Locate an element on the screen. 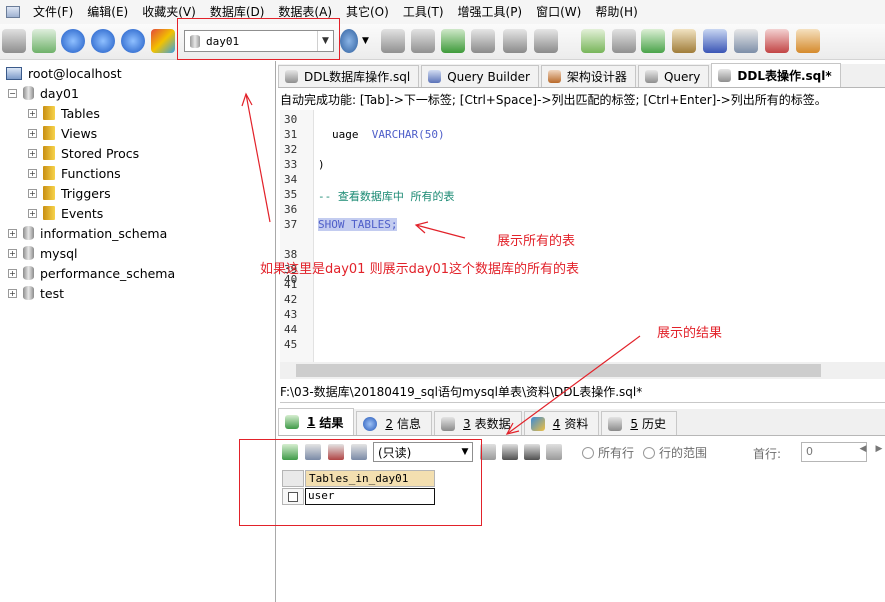  tab-history: 5 历史 is located at coordinates (639, 423).